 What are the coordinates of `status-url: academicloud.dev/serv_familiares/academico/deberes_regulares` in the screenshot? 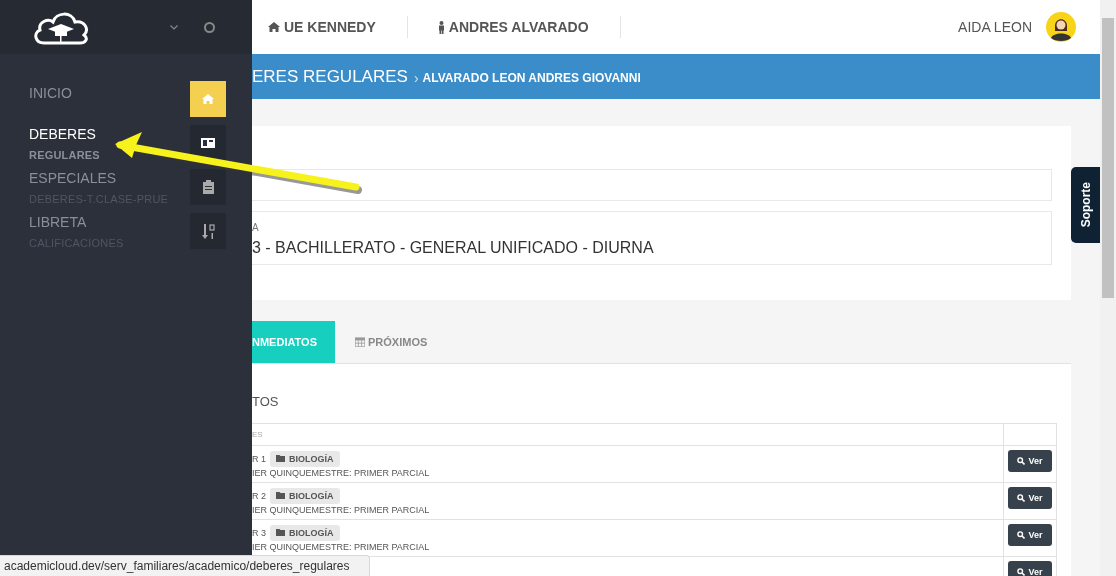 It's located at (185, 565).